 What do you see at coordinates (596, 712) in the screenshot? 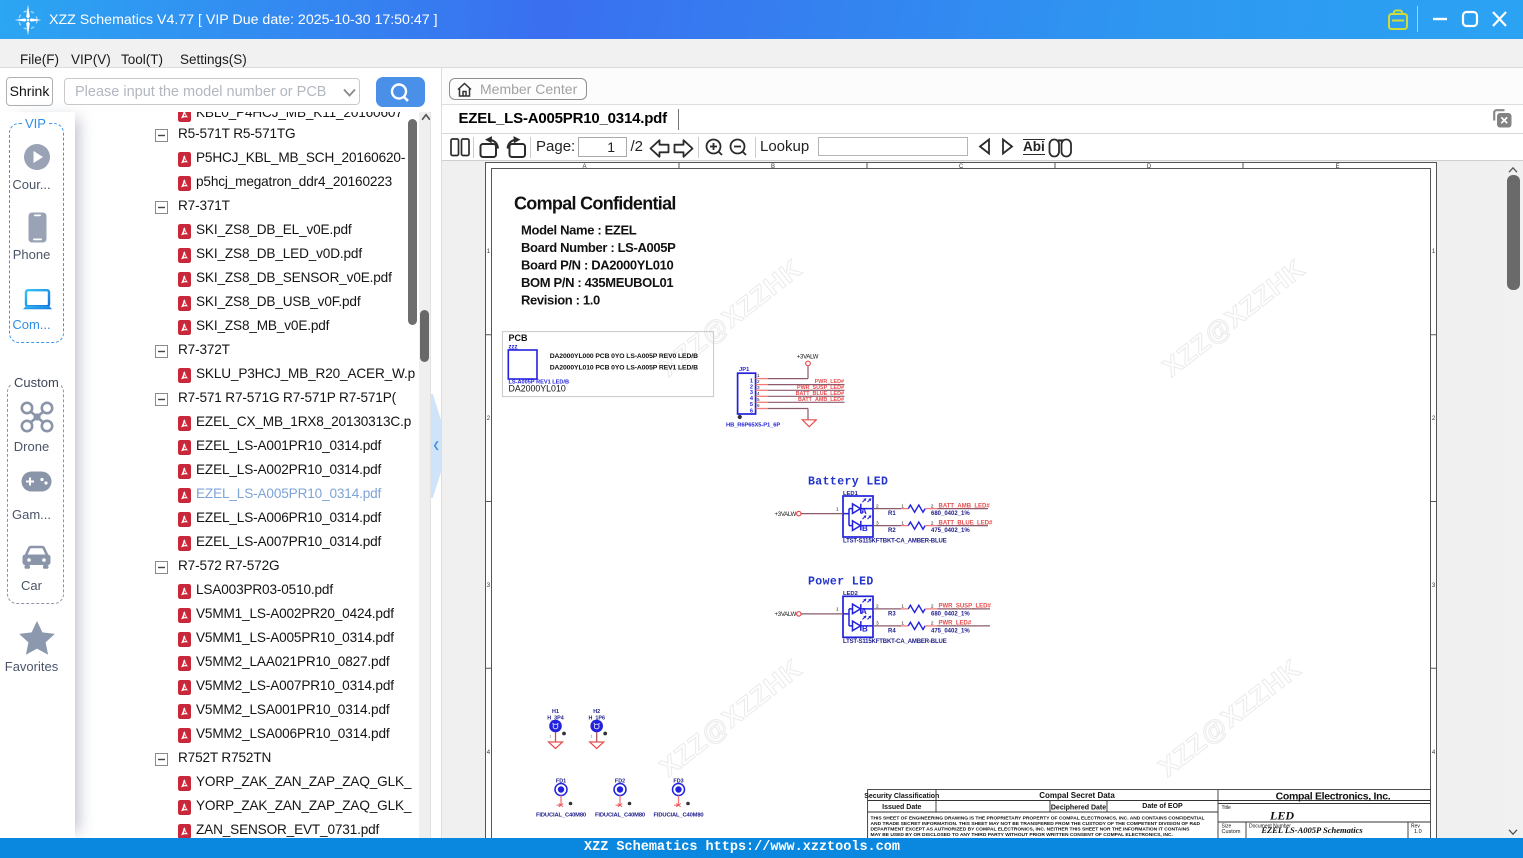
I see `svg-text: H2` at bounding box center [596, 712].